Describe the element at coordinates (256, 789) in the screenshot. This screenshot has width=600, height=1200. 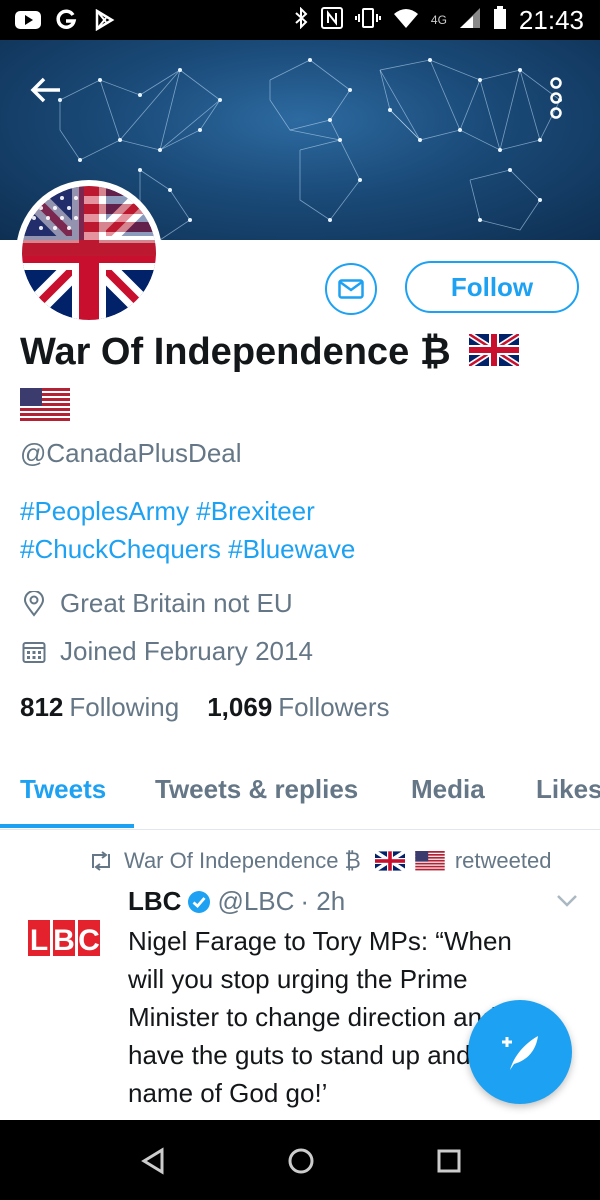
I see `tab-tweets-and-replies: Tweets & replies` at that location.